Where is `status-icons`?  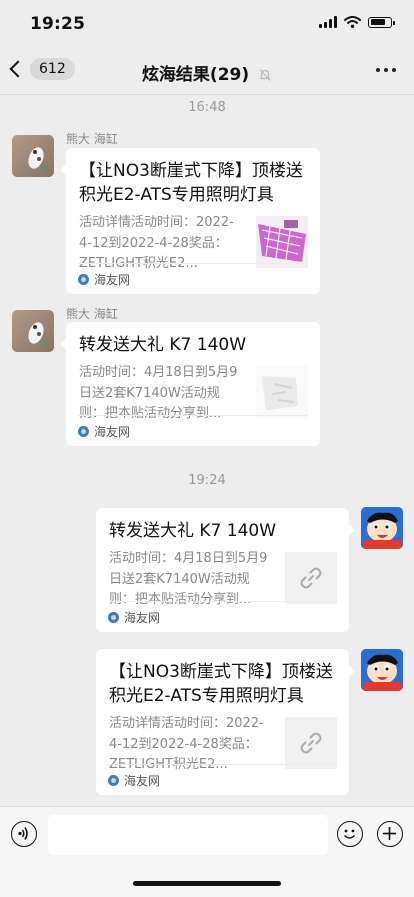 status-icons is located at coordinates (357, 22).